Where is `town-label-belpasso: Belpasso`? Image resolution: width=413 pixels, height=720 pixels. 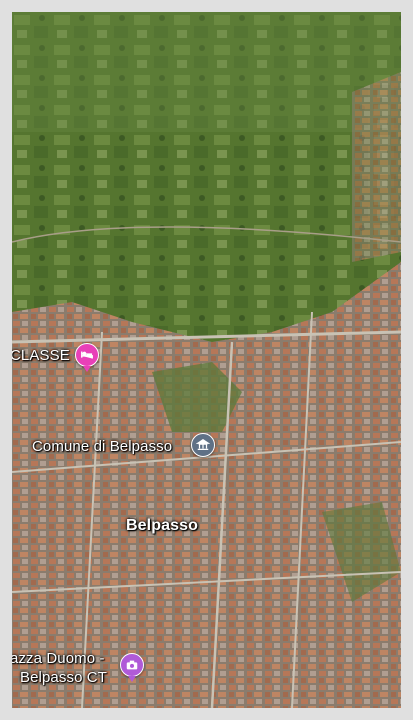 town-label-belpasso: Belpasso is located at coordinates (162, 526).